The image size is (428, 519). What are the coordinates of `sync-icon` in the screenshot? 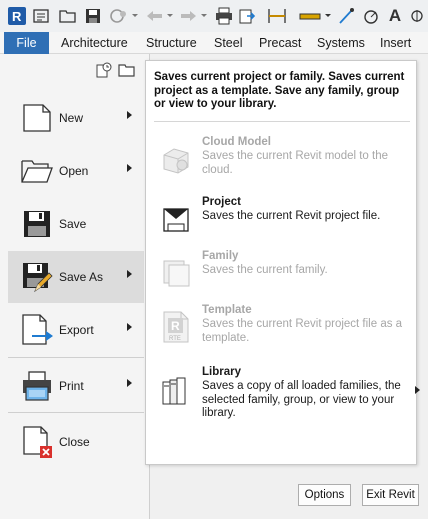 It's located at (123, 16).